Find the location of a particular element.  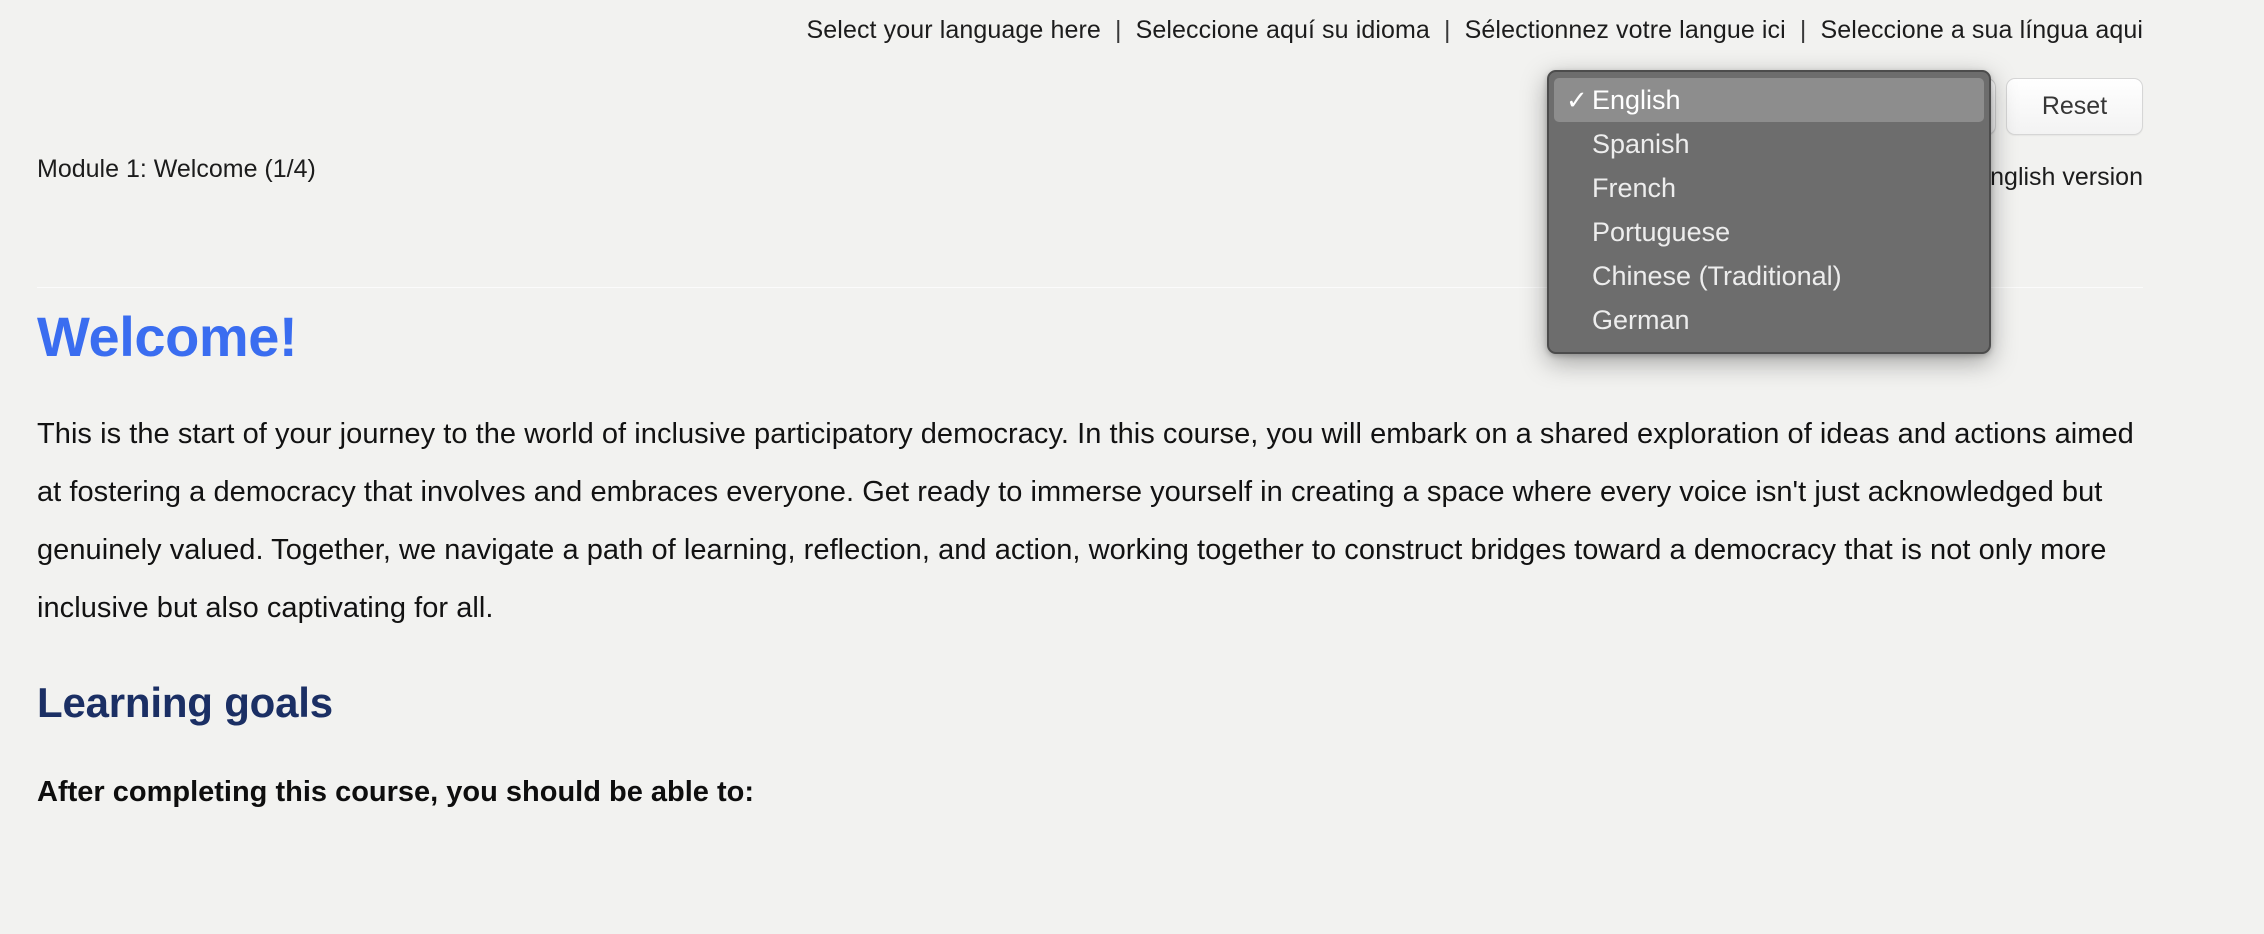

dropdown-item-label: German is located at coordinates (1641, 319).